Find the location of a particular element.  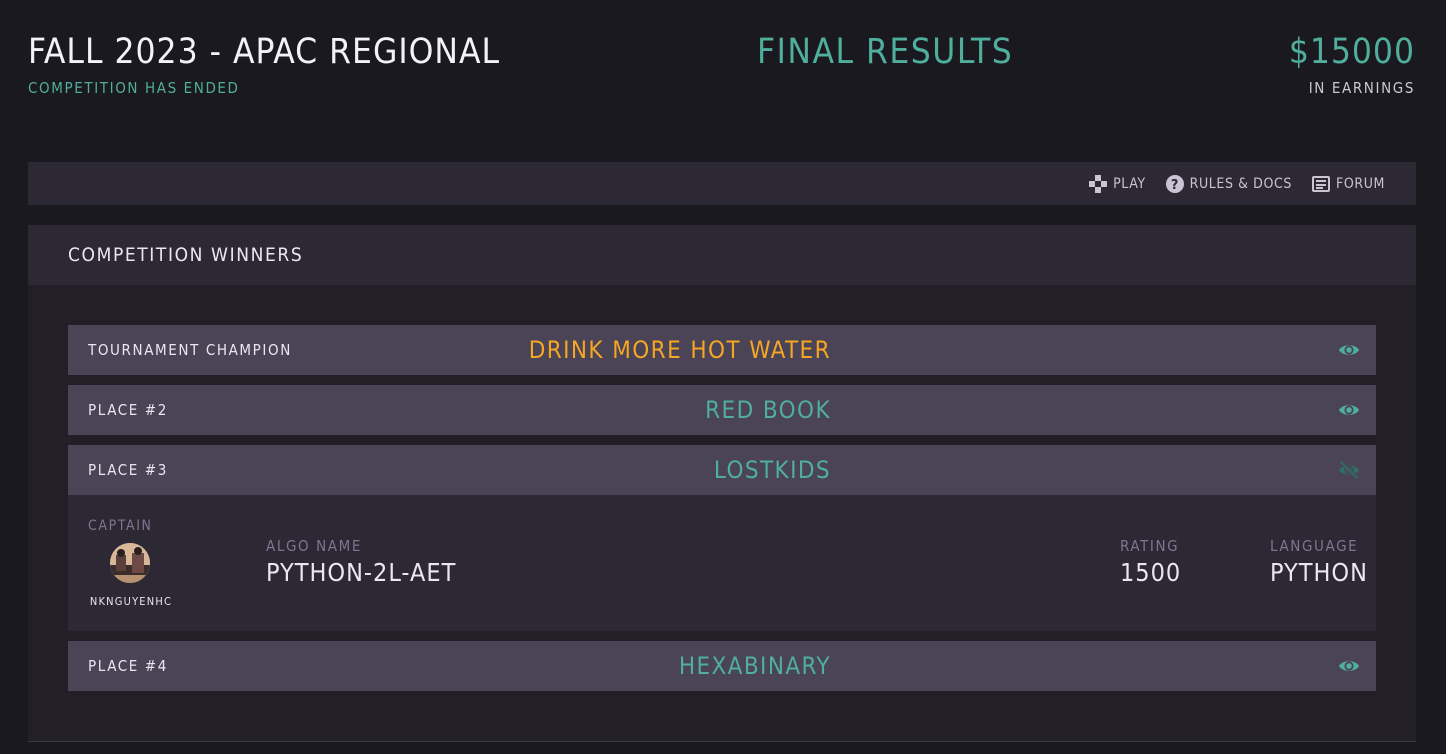

nav-forum-link: FORUM is located at coordinates (1348, 184).